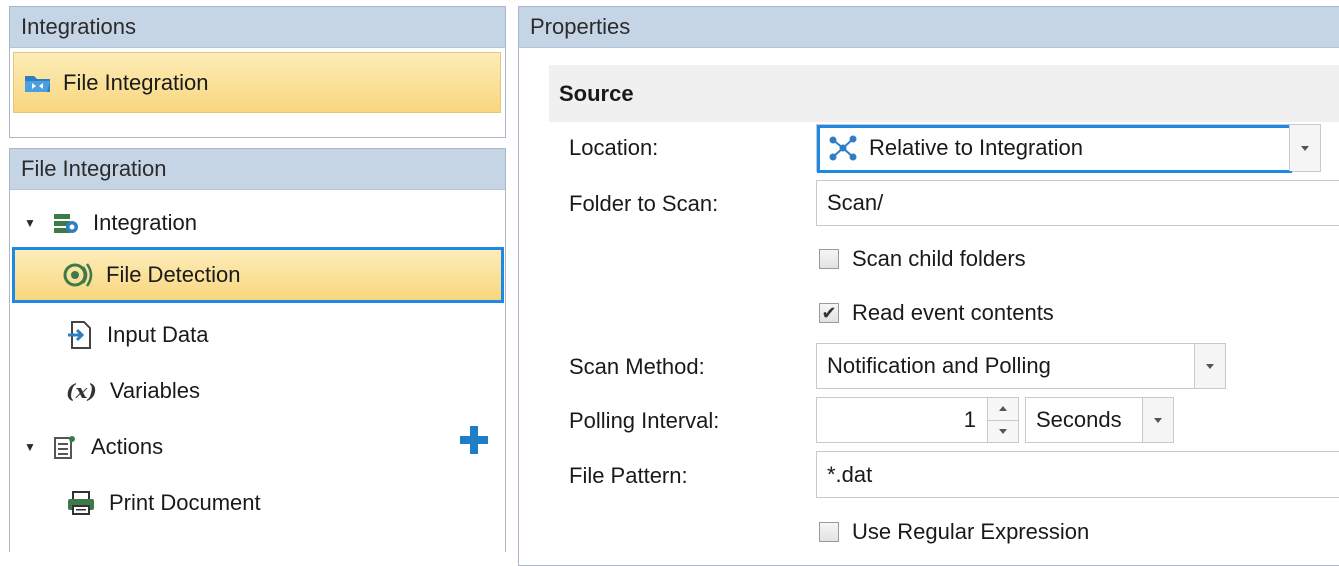  What do you see at coordinates (953, 312) in the screenshot?
I see `read-event-contents-label: Read event contents` at bounding box center [953, 312].